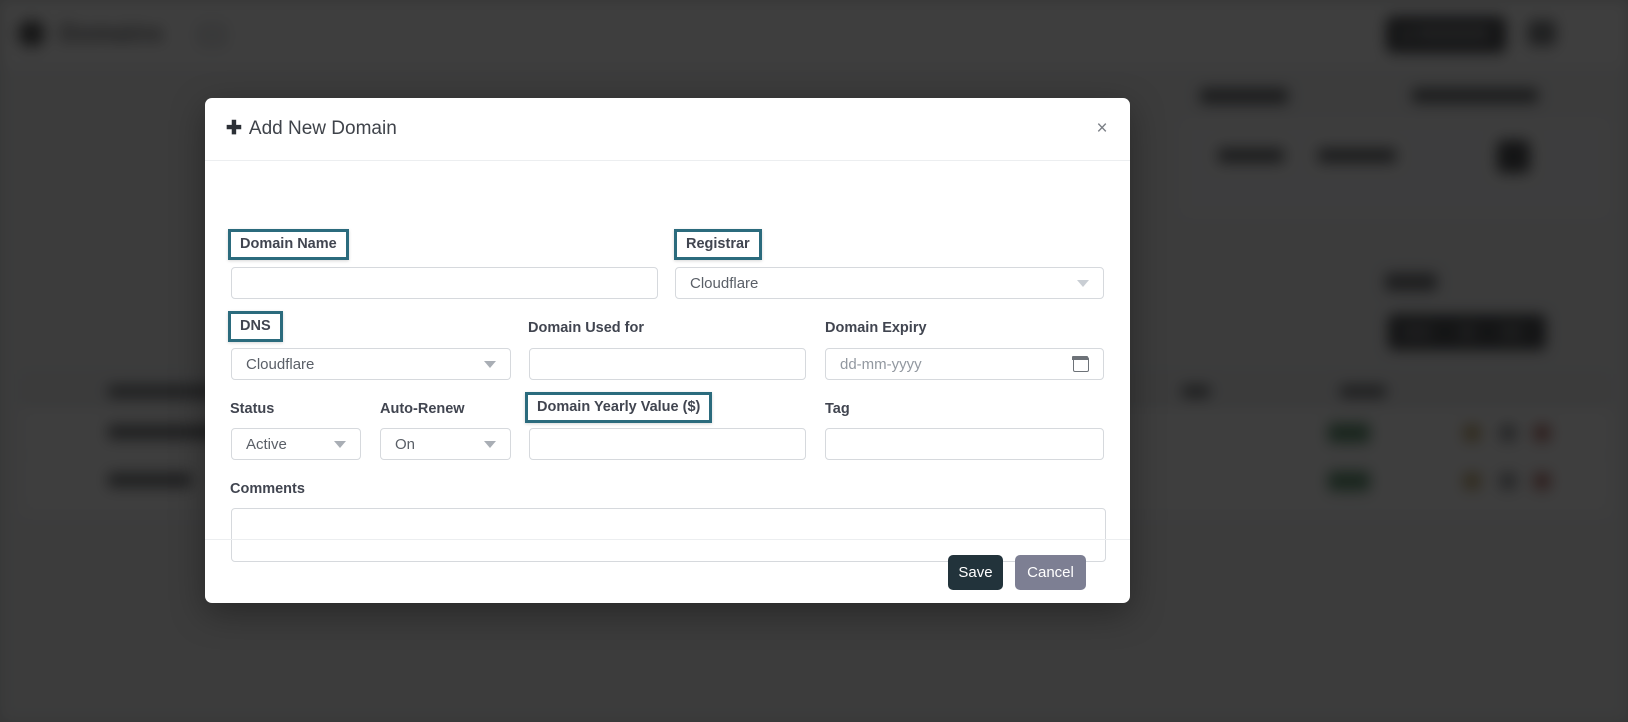 Image resolution: width=1628 pixels, height=722 pixels. What do you see at coordinates (837, 409) in the screenshot?
I see `tag-label: Tag` at bounding box center [837, 409].